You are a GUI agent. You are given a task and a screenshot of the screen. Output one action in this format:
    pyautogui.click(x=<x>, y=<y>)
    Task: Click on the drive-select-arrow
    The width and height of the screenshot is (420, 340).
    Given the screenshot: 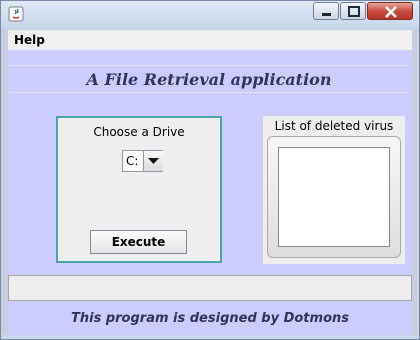 What is the action you would take?
    pyautogui.click(x=153, y=161)
    